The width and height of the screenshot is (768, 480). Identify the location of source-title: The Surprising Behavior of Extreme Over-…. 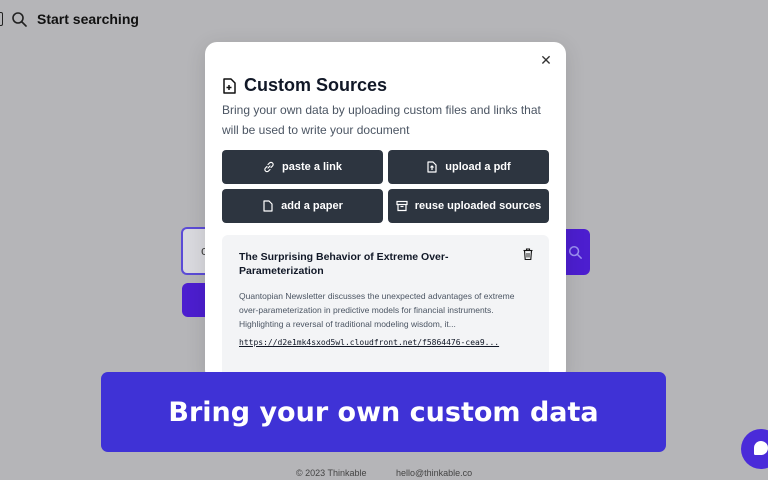
(344, 264).